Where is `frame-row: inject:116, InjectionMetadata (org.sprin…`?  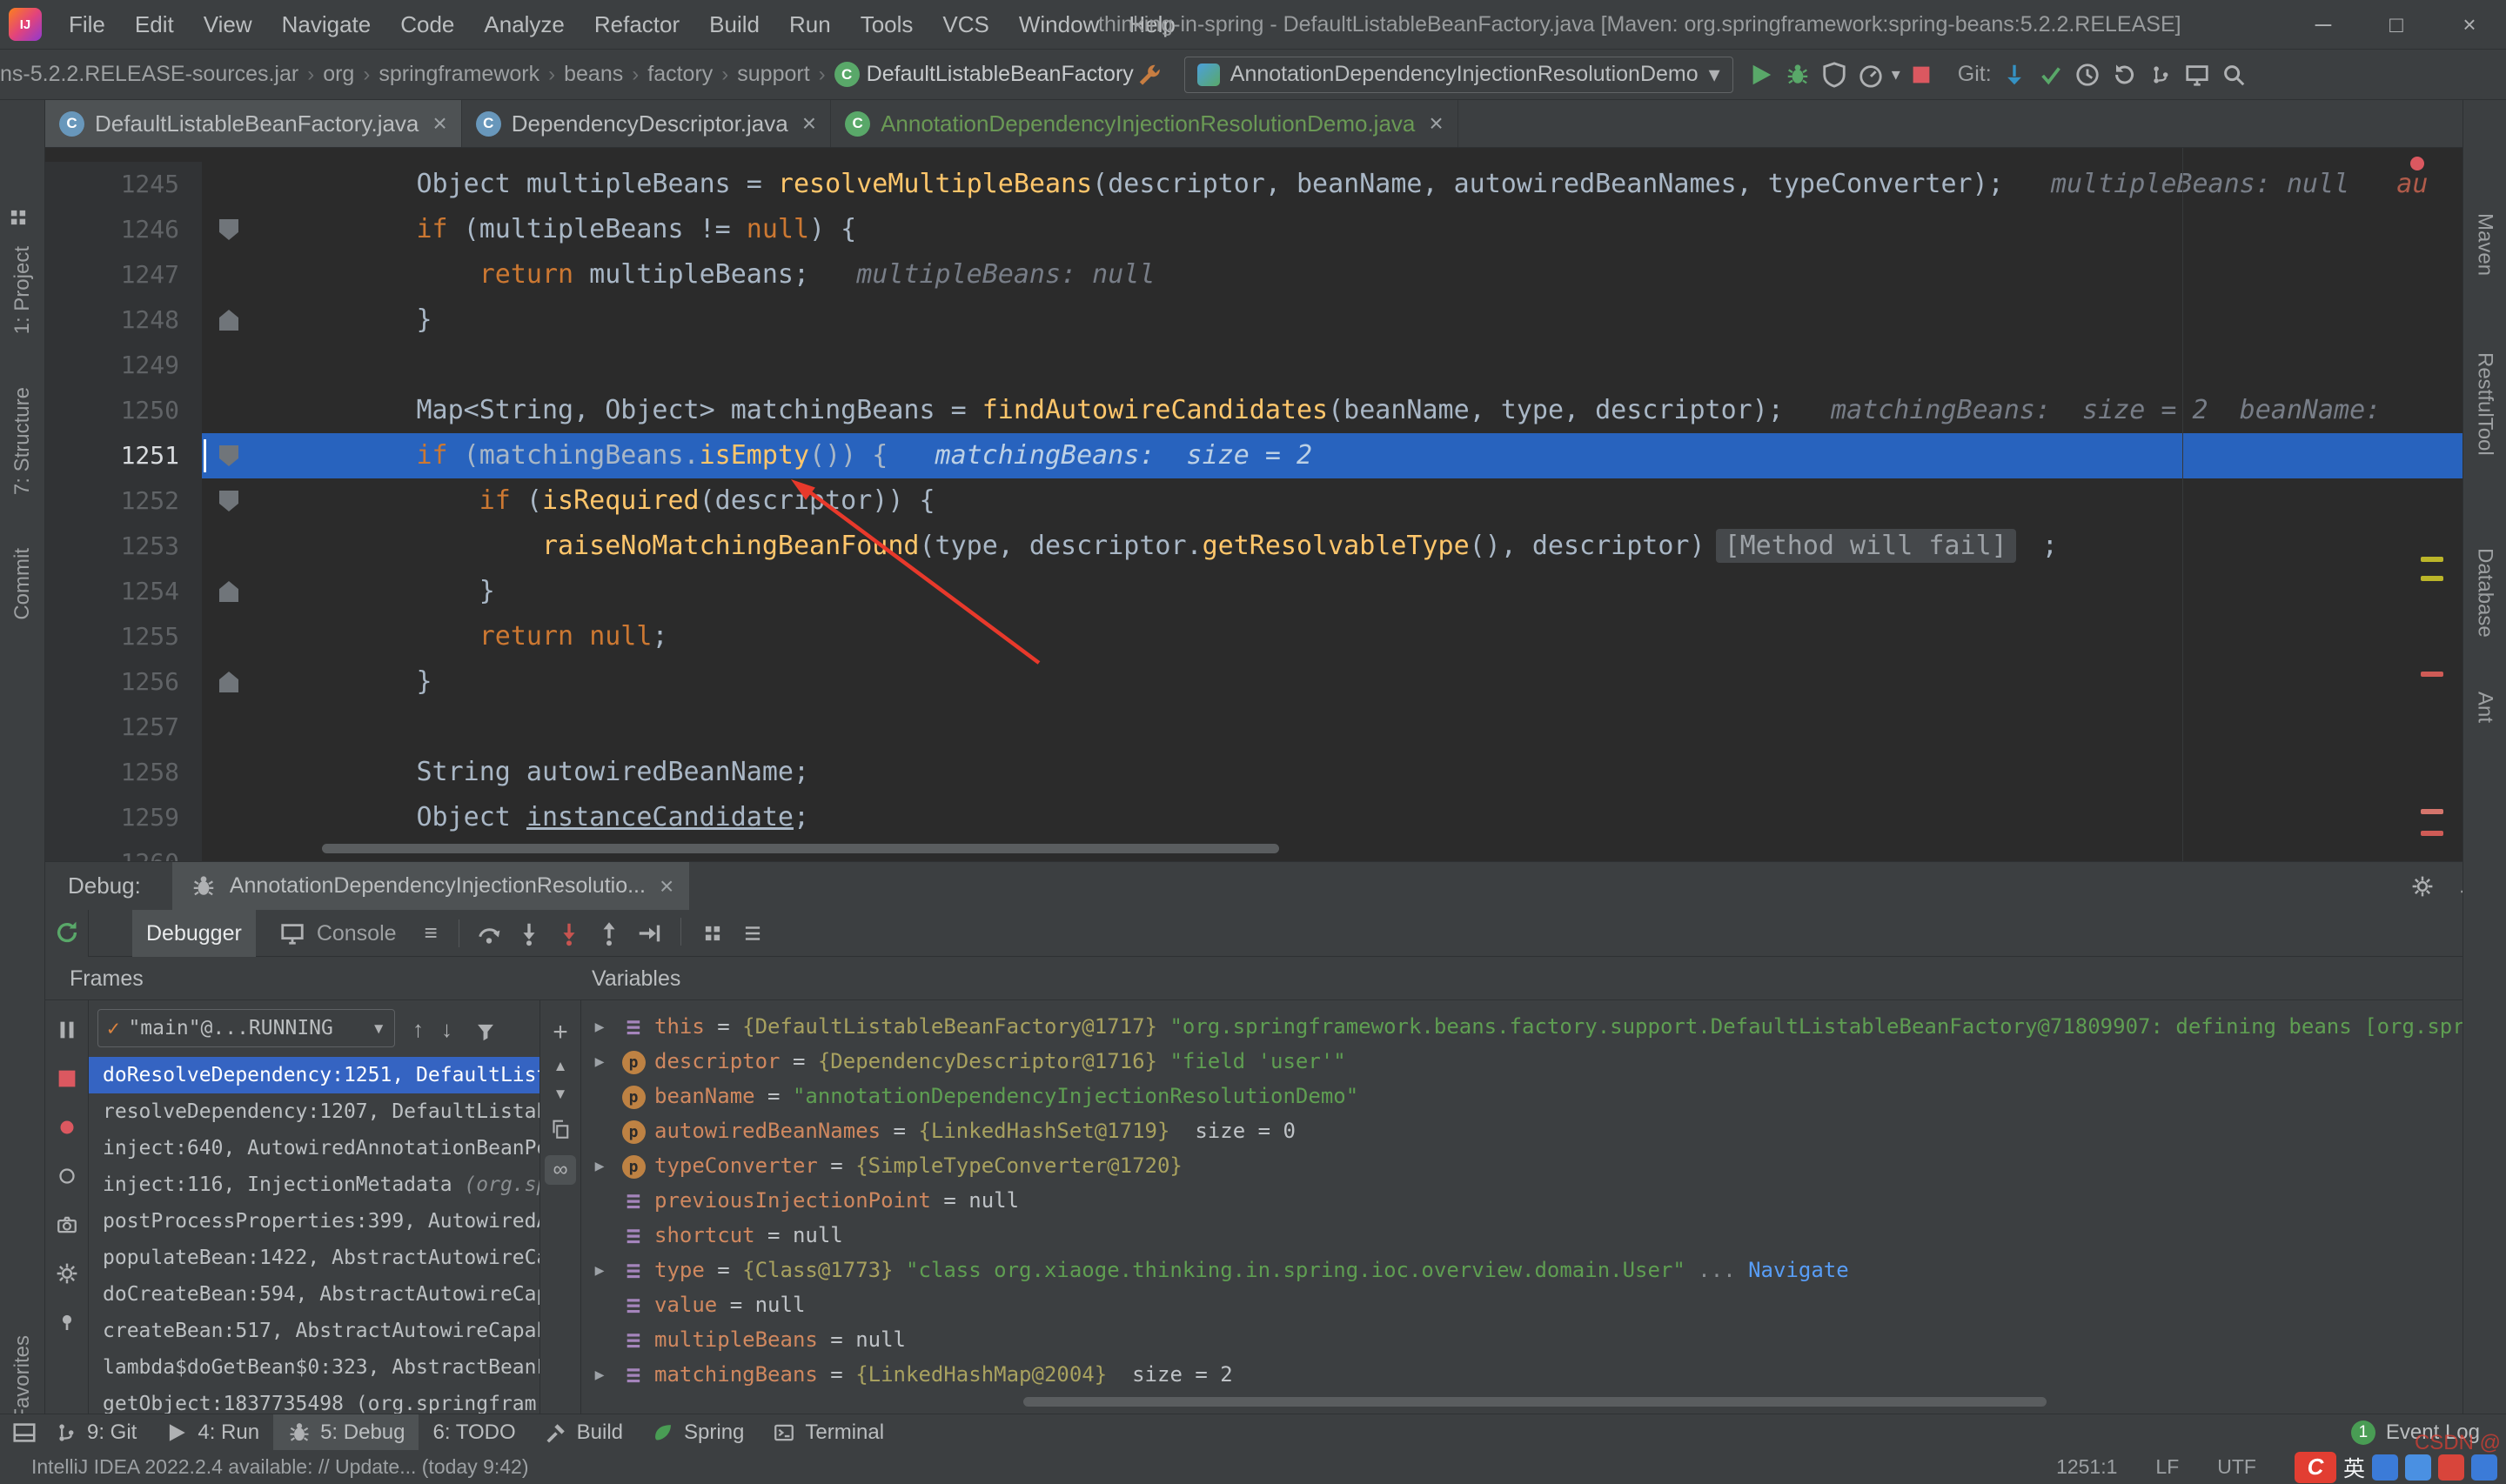
frame-row: inject:116, InjectionMetadata (org.sprin… is located at coordinates (314, 1184).